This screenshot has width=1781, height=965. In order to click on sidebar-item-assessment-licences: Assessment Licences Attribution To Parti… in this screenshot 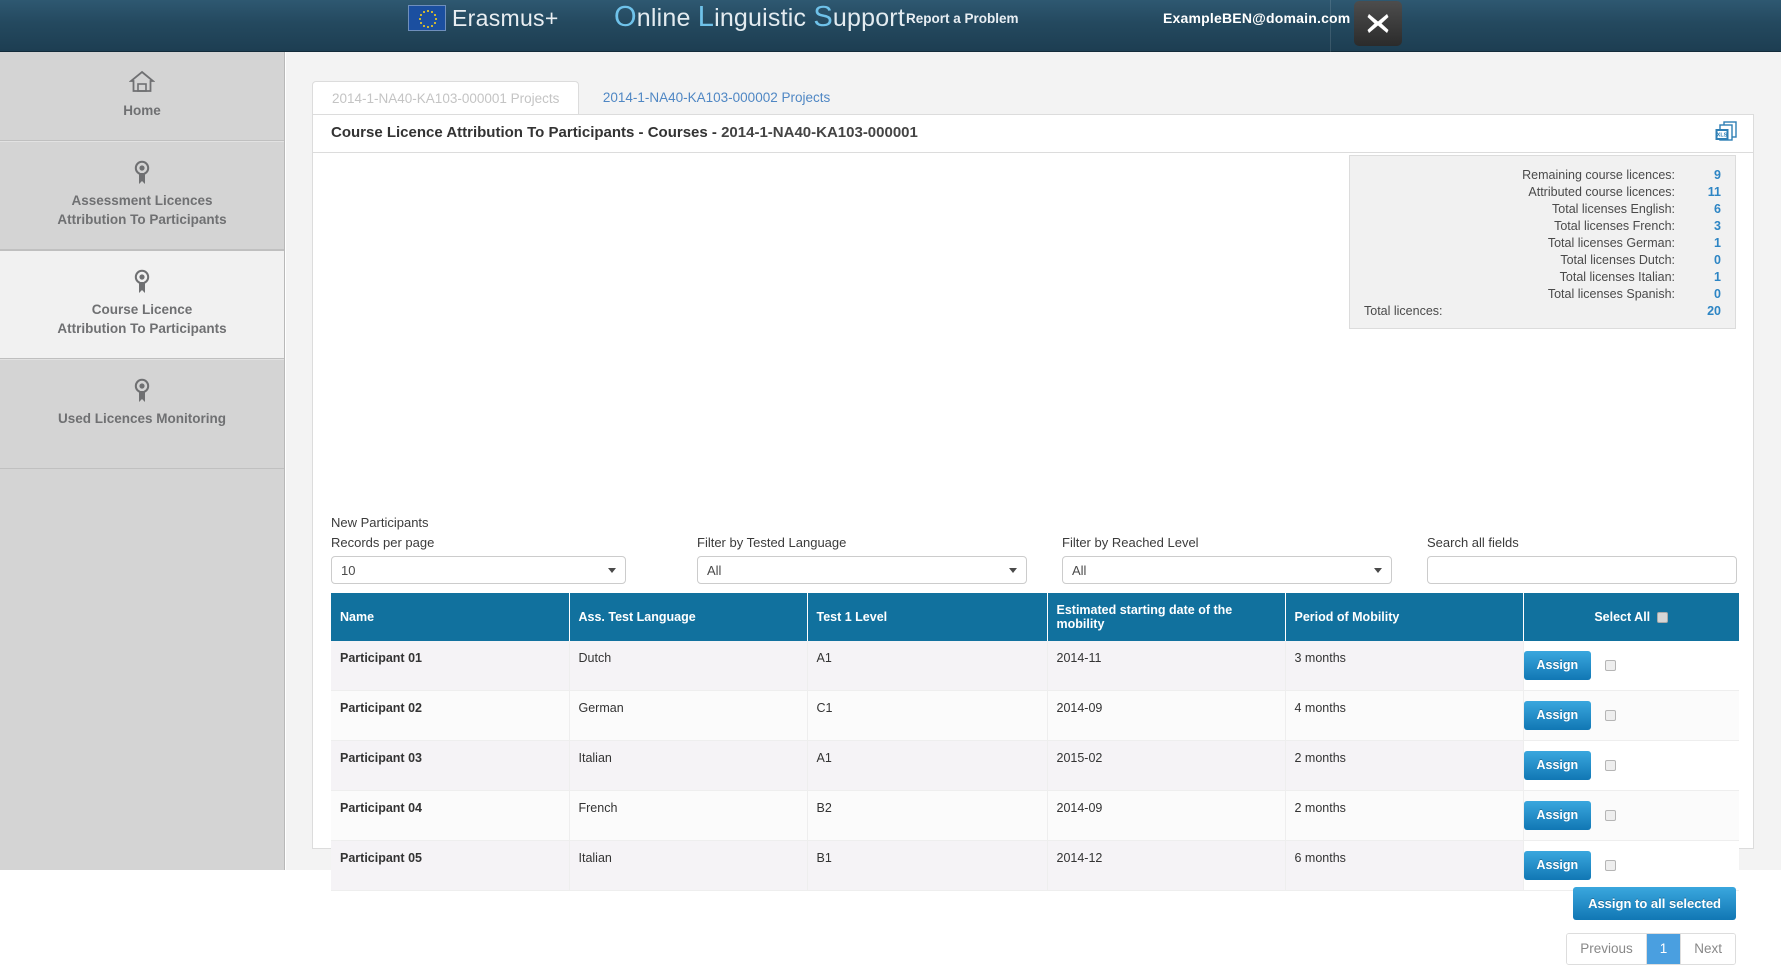, I will do `click(142, 195)`.